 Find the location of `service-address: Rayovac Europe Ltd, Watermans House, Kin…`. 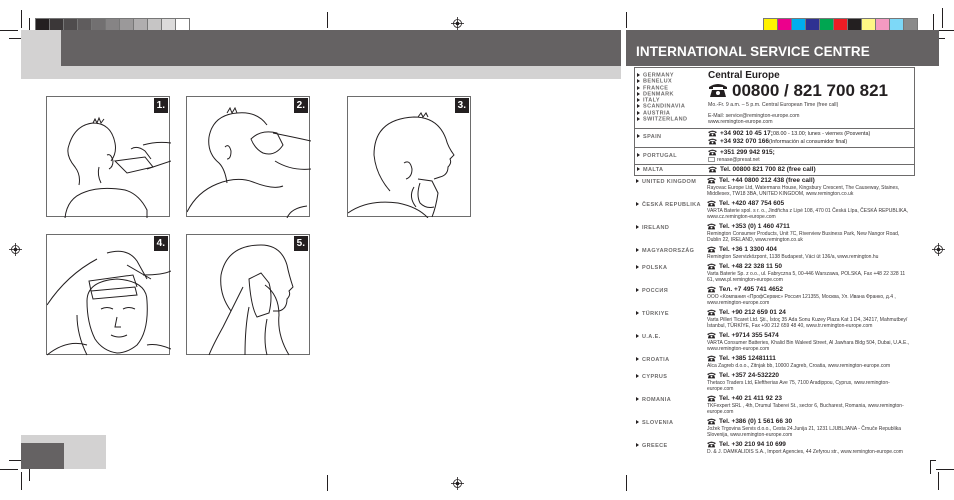

service-address: Rayovac Europe Ltd, Watermans House, Kin… is located at coordinates (803, 190).